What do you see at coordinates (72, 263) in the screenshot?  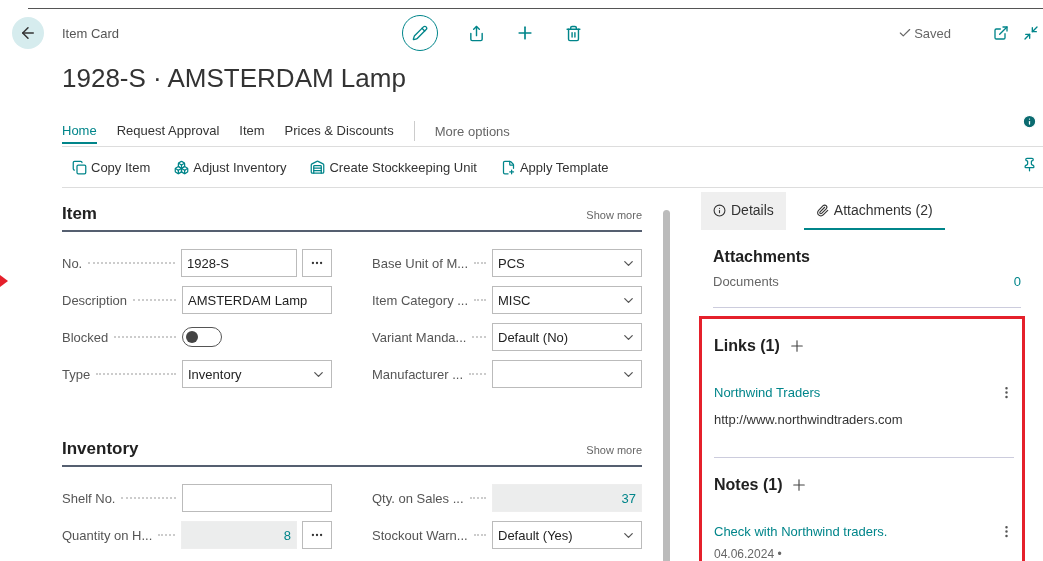 I see `field-label: No.` at bounding box center [72, 263].